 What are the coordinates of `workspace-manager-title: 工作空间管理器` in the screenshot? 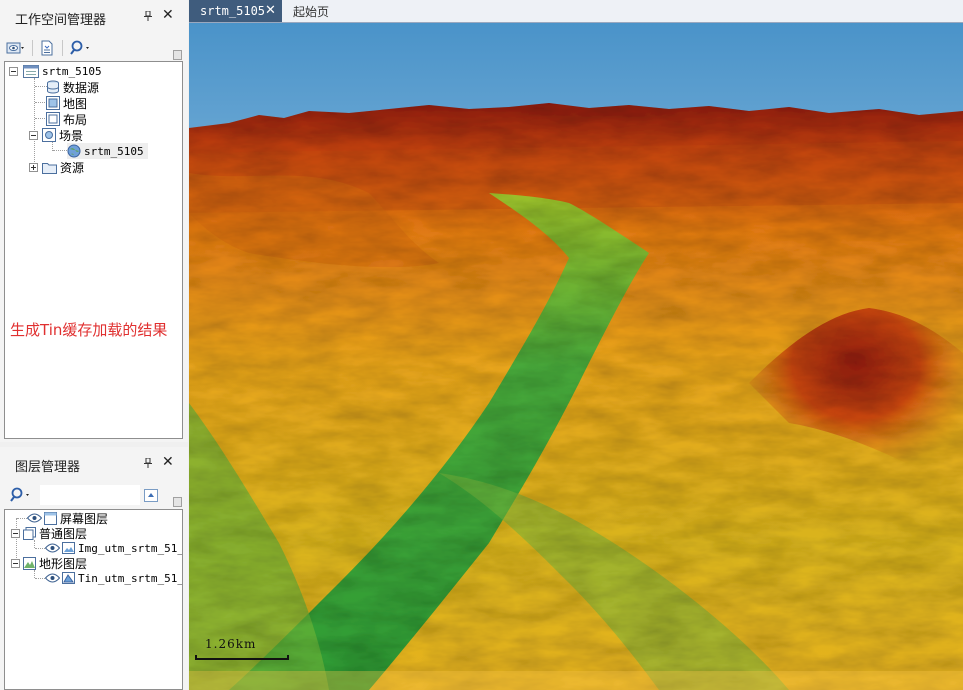 It's located at (61, 20).